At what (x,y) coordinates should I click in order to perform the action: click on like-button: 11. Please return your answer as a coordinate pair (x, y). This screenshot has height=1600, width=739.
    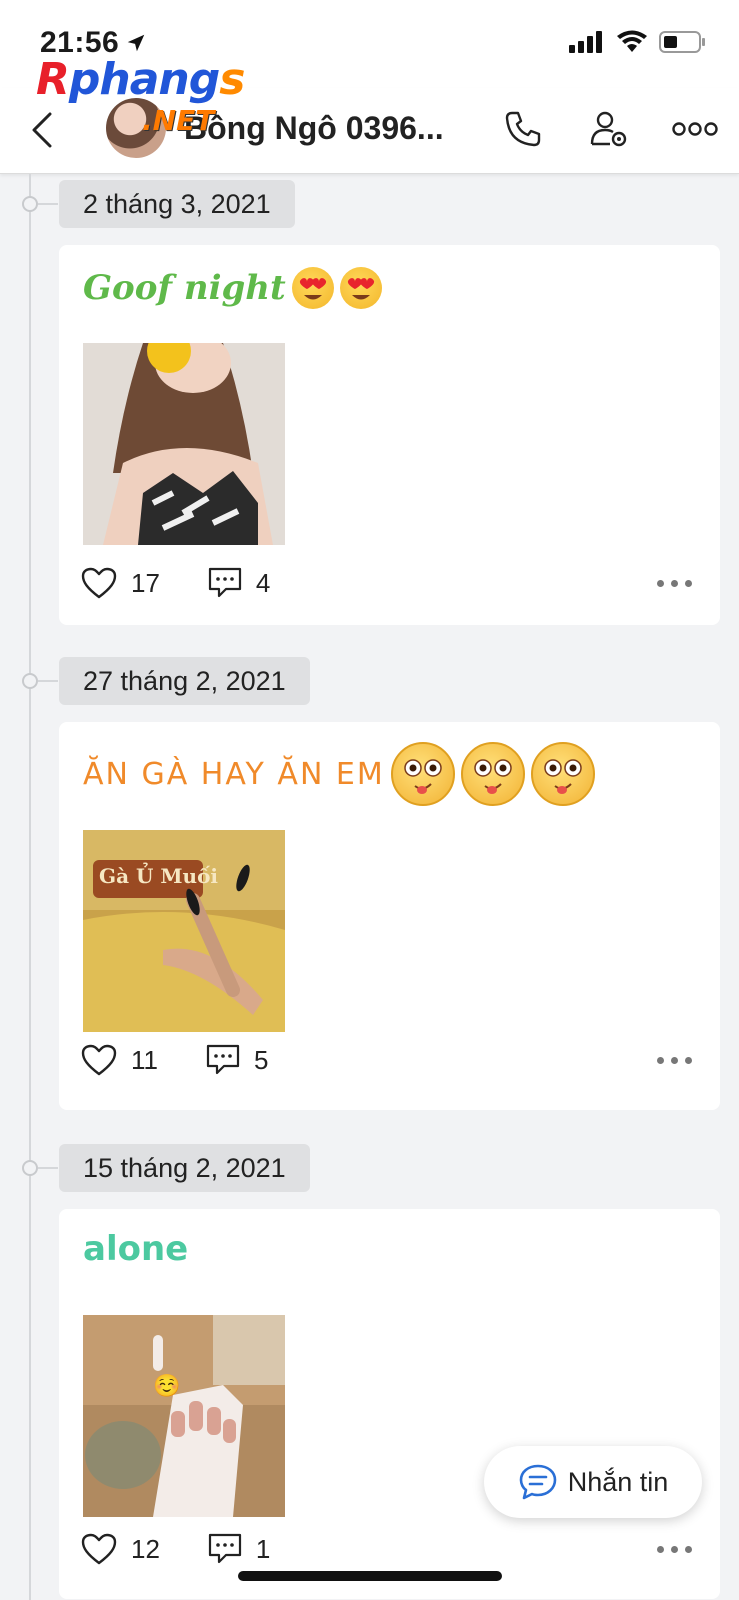
    Looking at the image, I should click on (119, 1060).